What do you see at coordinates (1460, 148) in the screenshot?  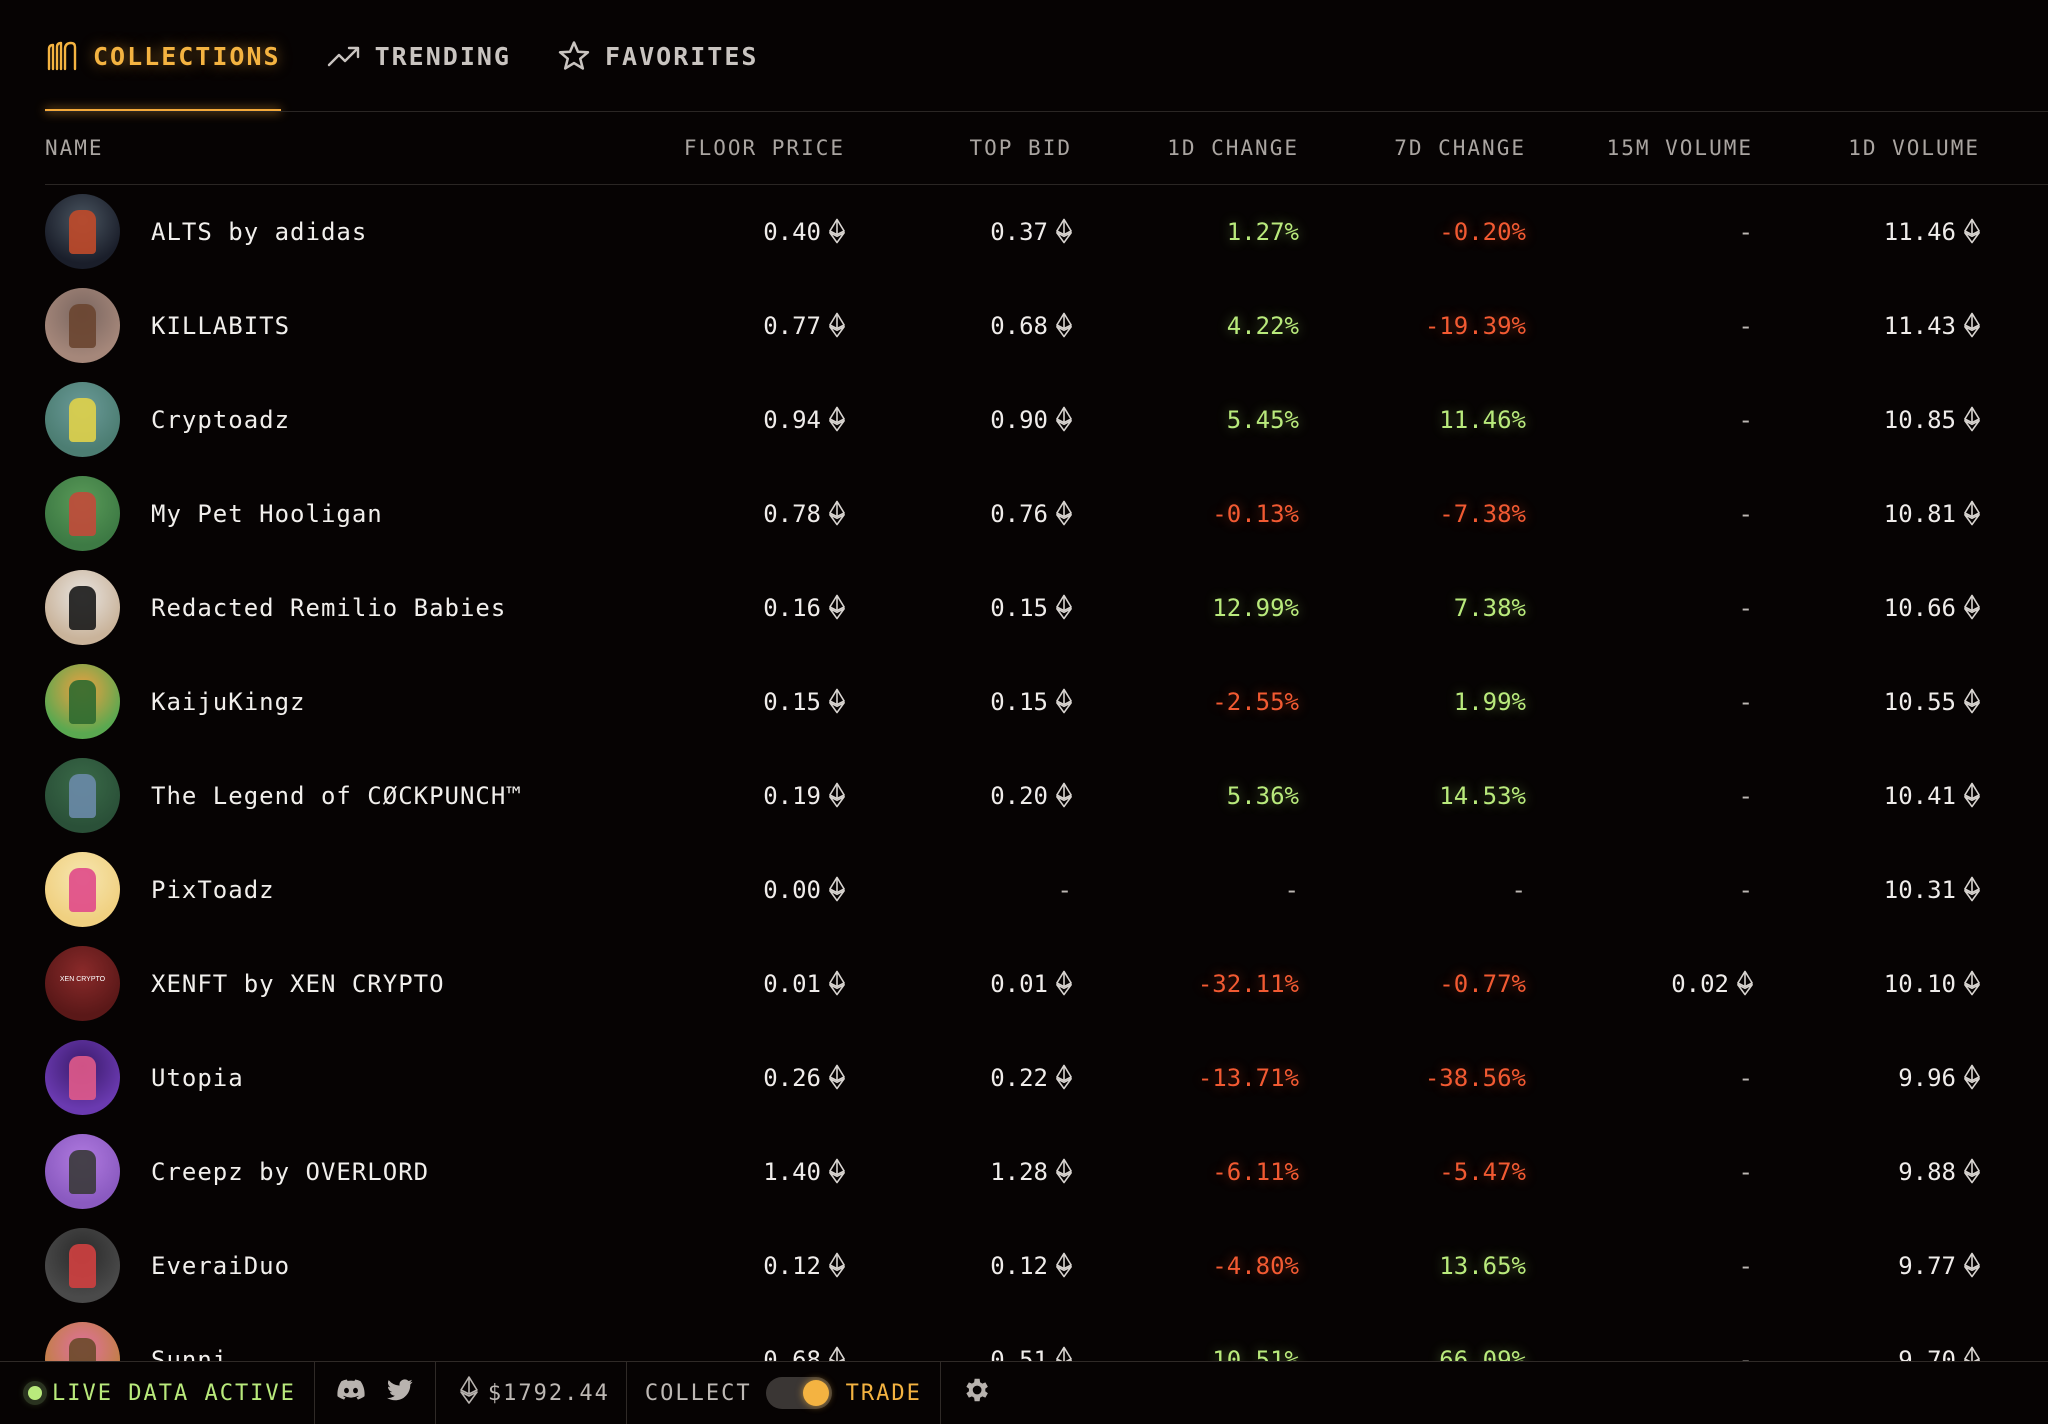 I see `column-header-7d-change: 7D CHANGE` at bounding box center [1460, 148].